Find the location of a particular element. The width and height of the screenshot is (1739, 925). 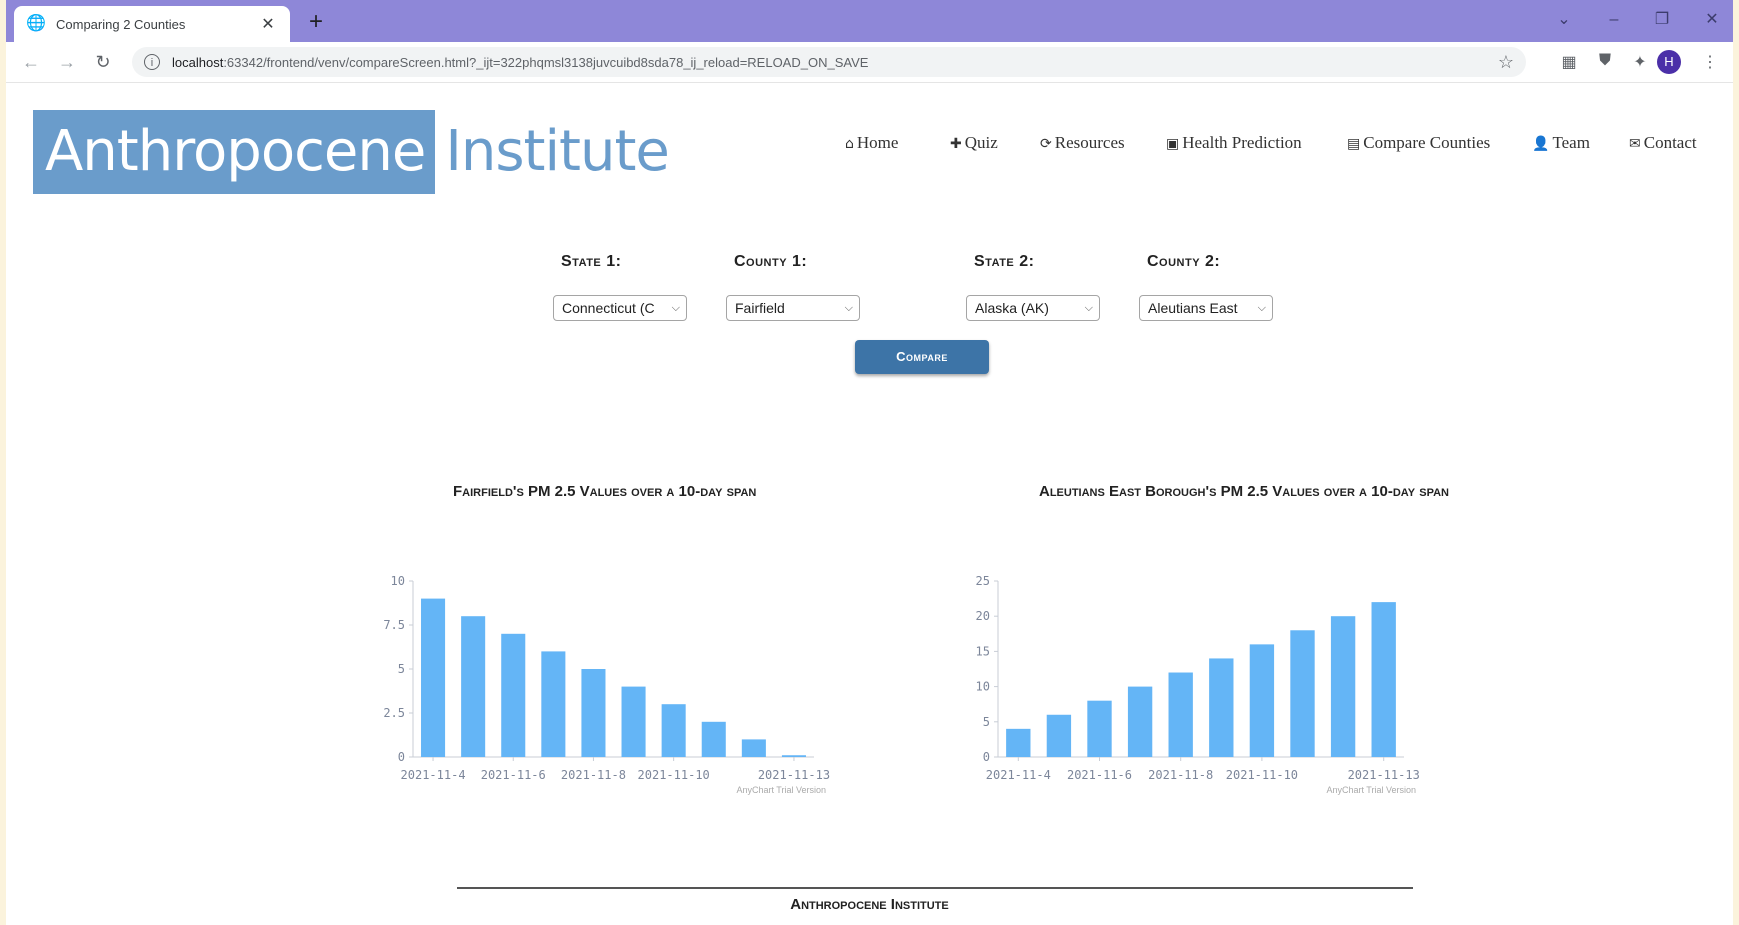

y-tick-label: 15 is located at coordinates (983, 651).